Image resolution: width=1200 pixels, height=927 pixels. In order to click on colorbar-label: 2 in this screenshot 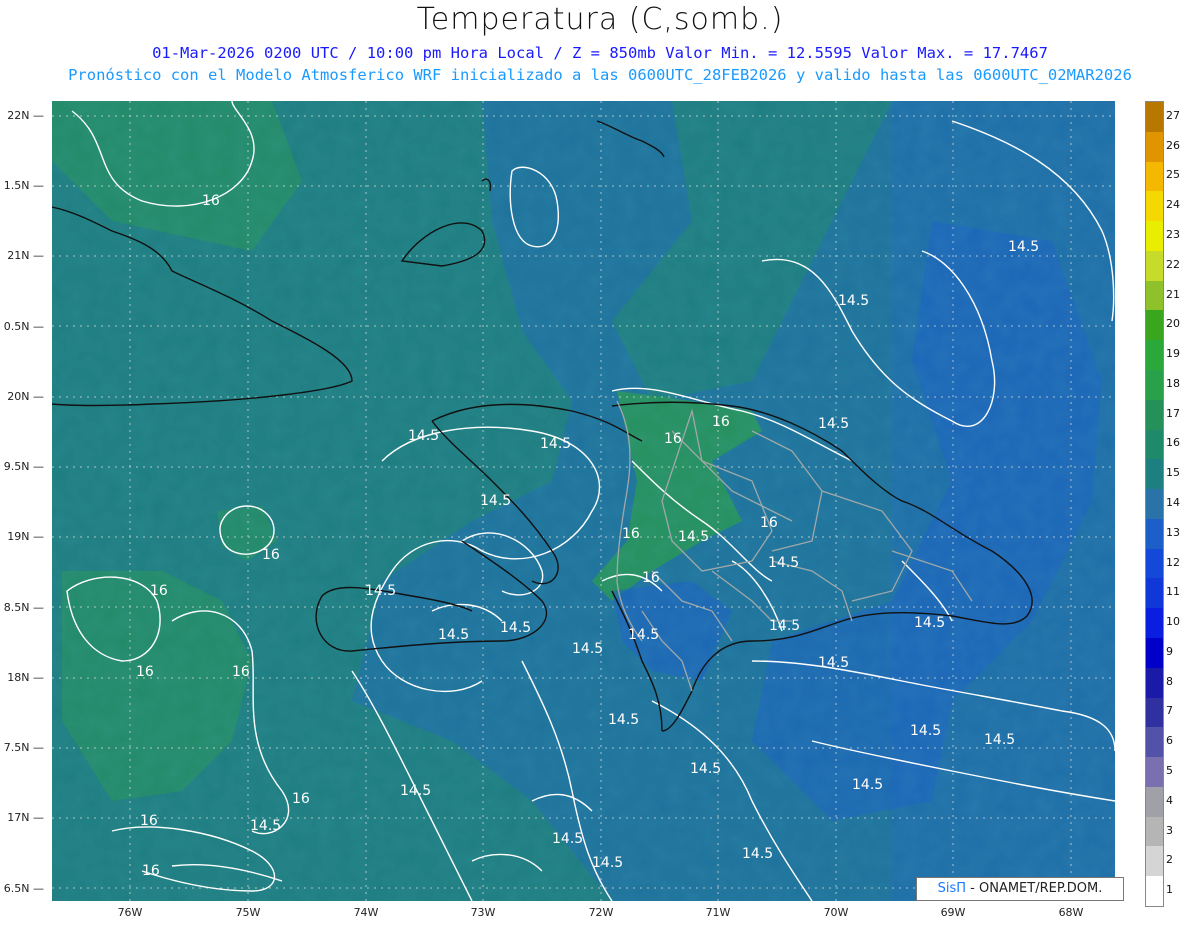, I will do `click(1169, 860)`.